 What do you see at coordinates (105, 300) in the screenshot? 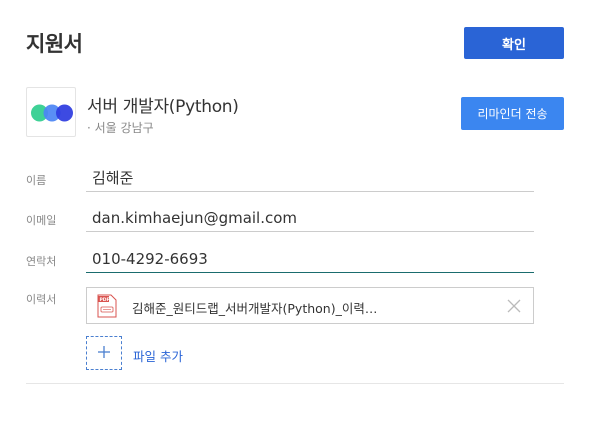
I see `svg-text: PDF` at bounding box center [105, 300].